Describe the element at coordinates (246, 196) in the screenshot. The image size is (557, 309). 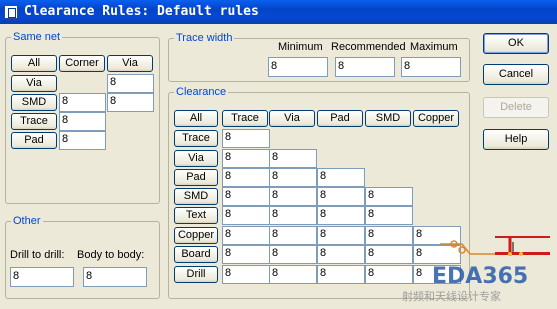
I see `clearance-cell-smd-trace: 8` at that location.